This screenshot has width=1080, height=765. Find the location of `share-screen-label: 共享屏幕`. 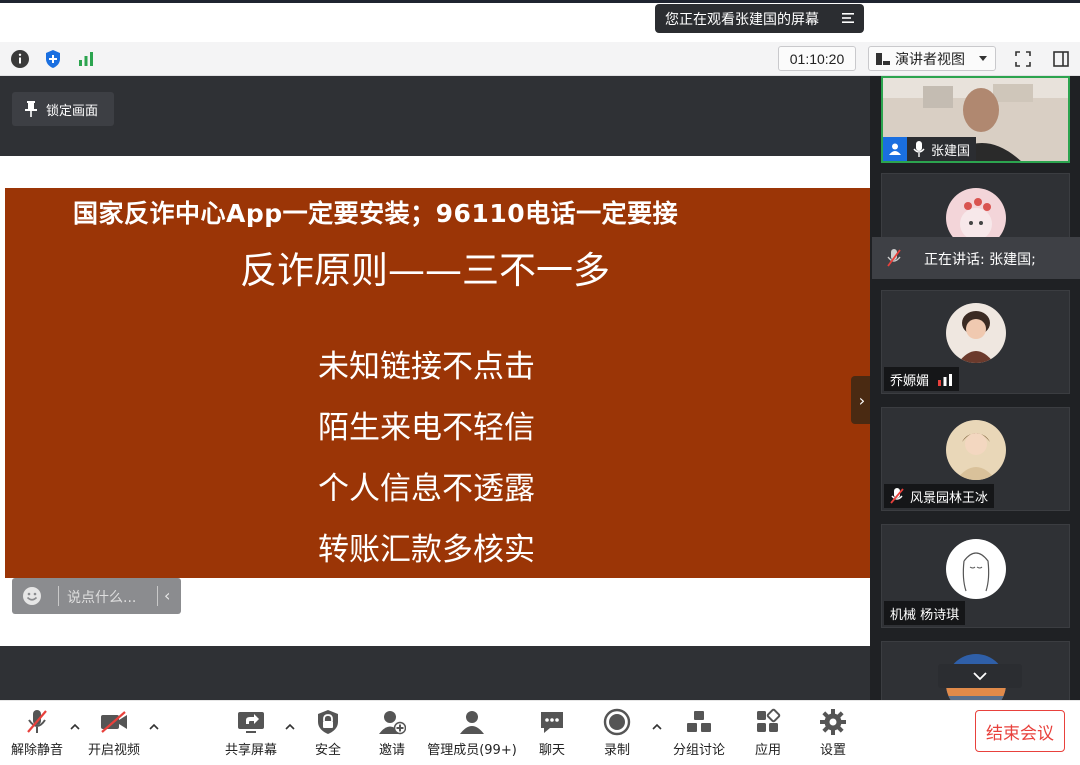

share-screen-label: 共享屏幕 is located at coordinates (250, 750).